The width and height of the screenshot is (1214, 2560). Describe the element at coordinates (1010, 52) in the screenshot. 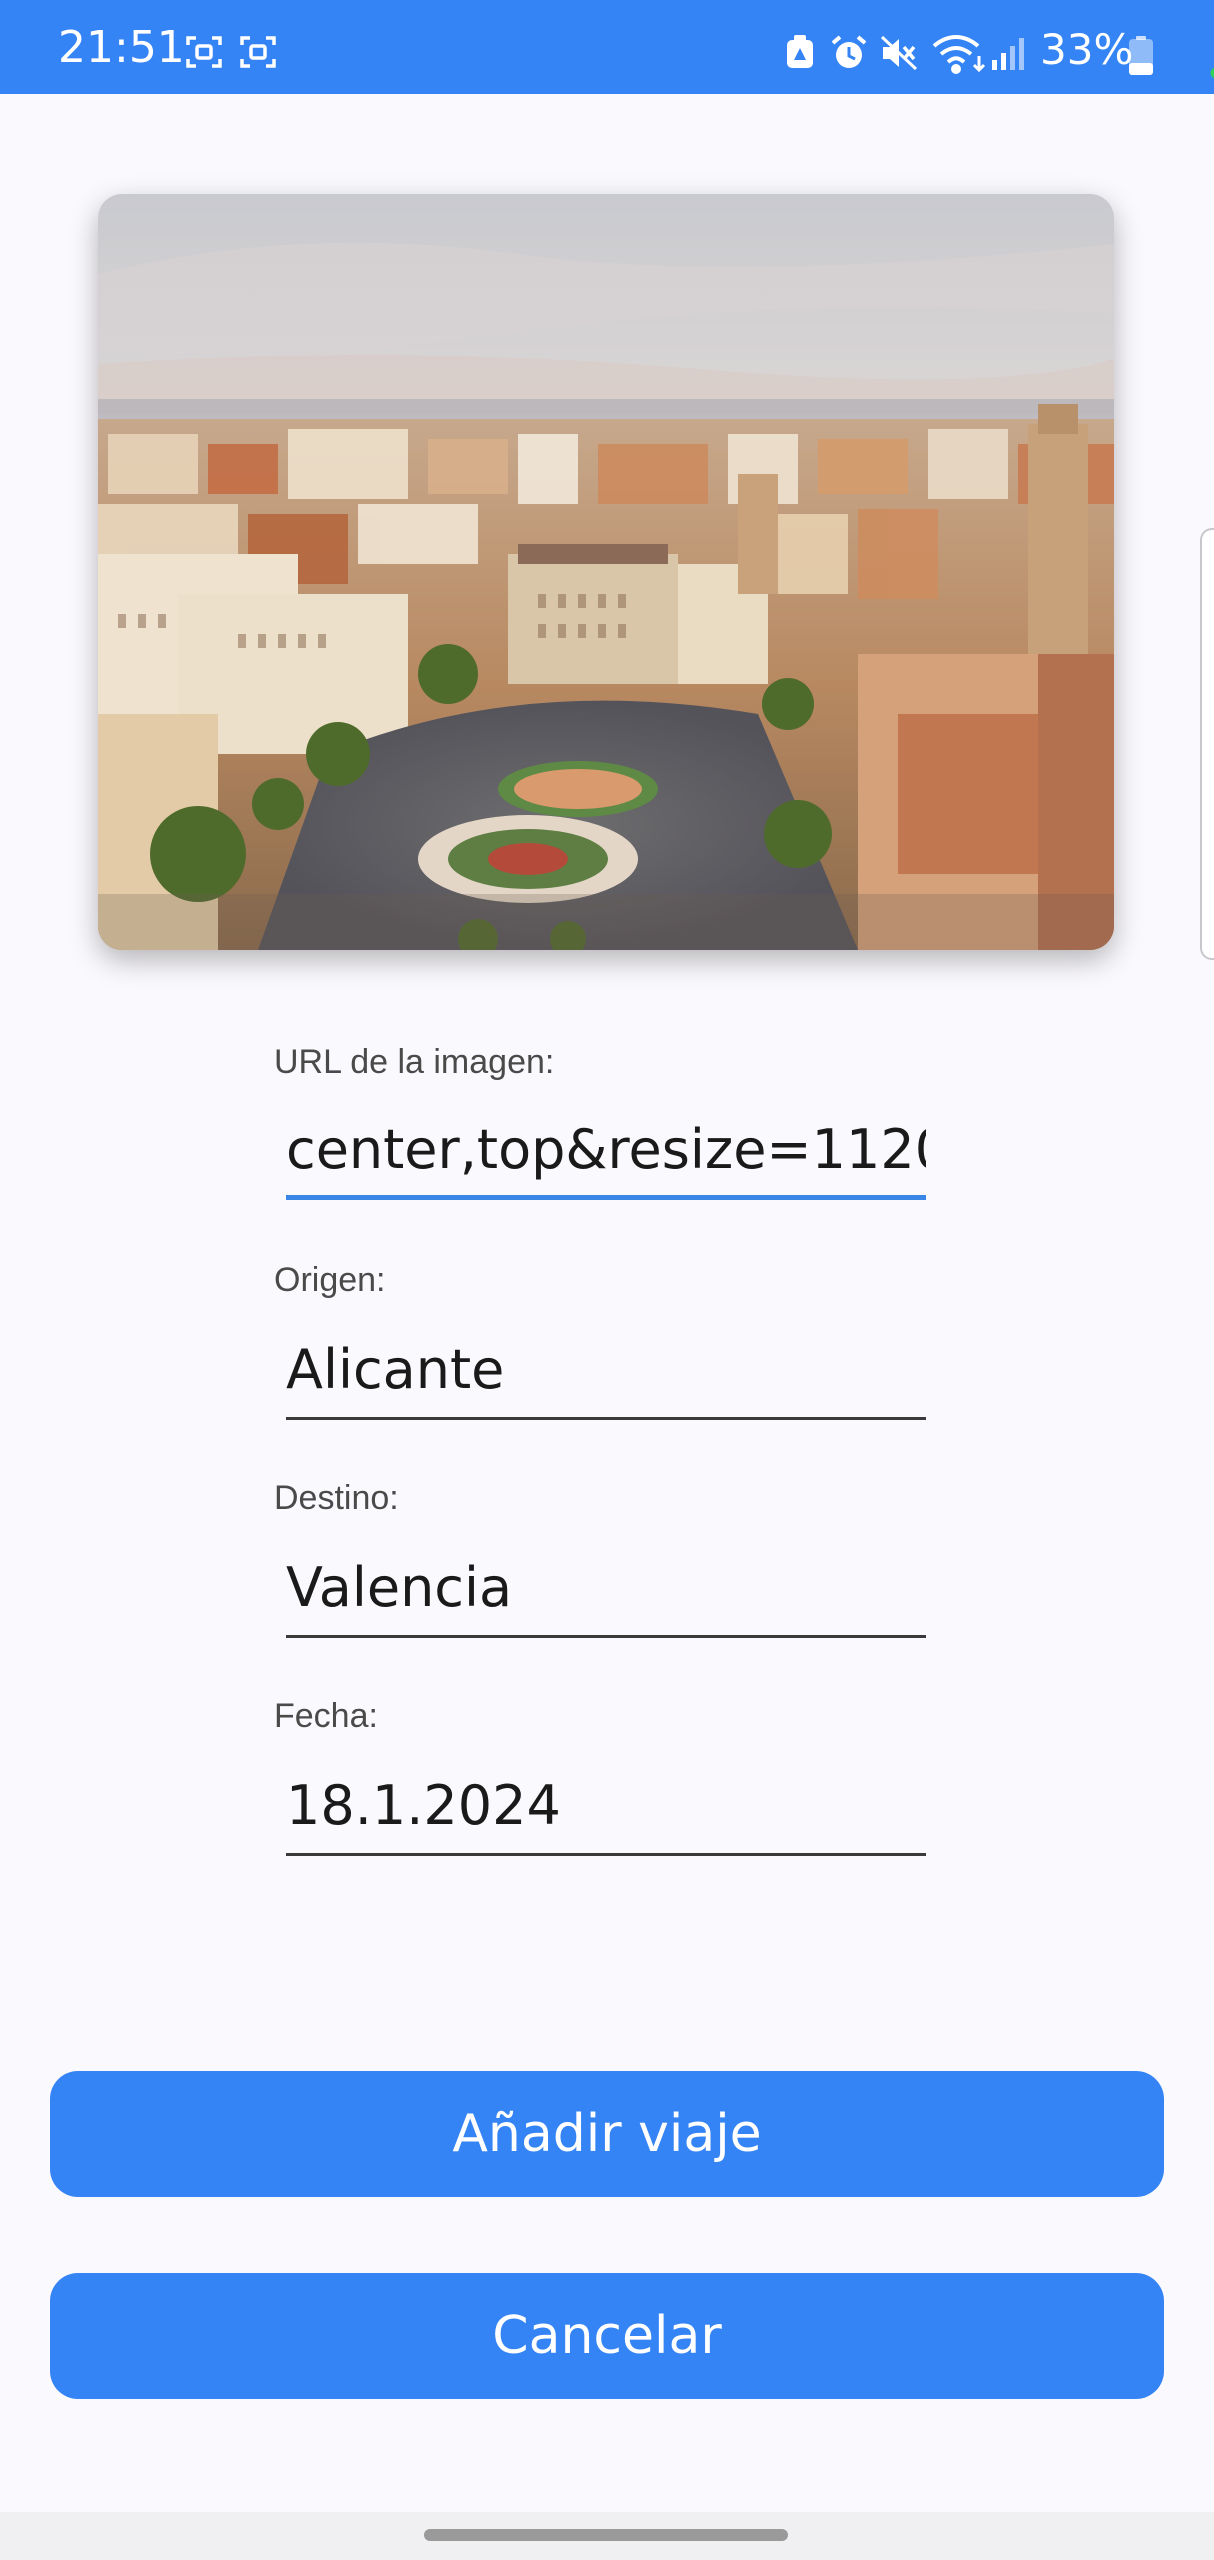

I see `signal-icon` at that location.